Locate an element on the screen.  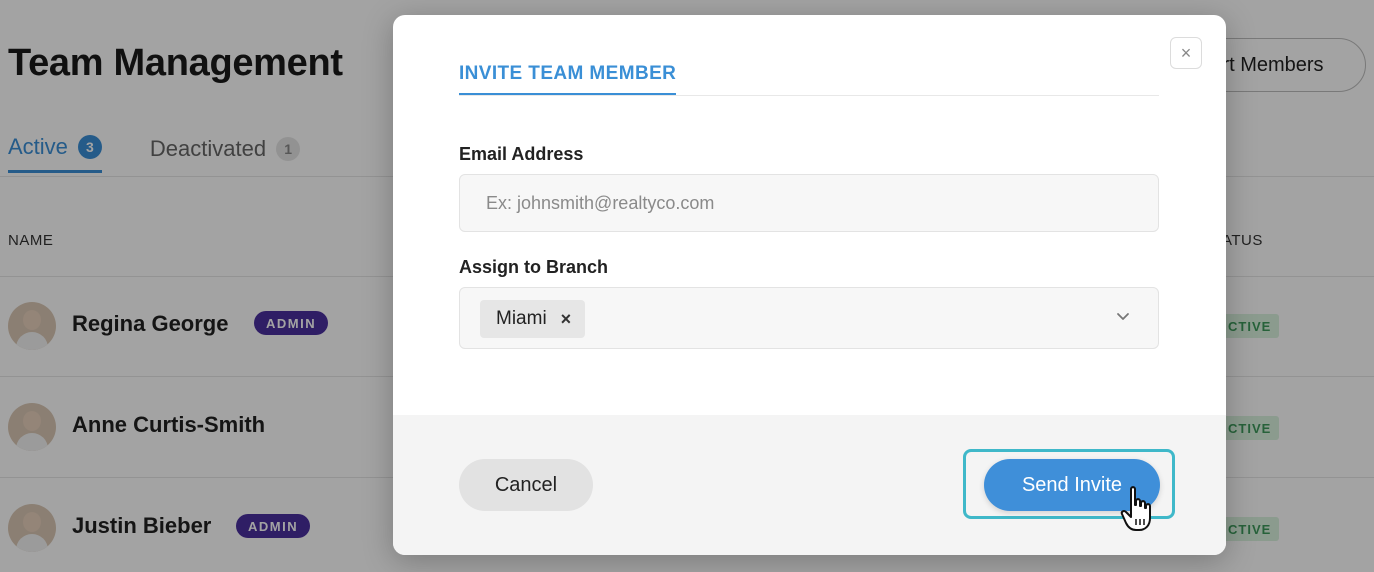
email-label: Email Address is located at coordinates (521, 154).